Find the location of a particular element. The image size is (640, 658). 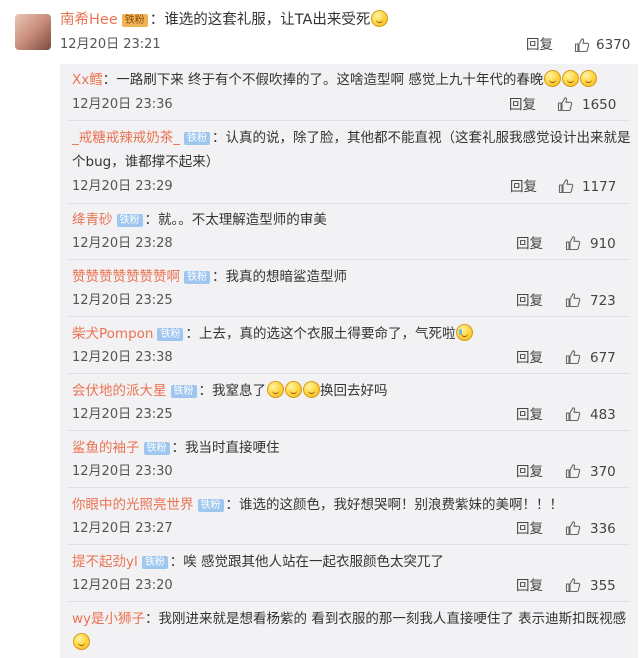

reply-time: 12月20日 23:28 is located at coordinates (122, 243).